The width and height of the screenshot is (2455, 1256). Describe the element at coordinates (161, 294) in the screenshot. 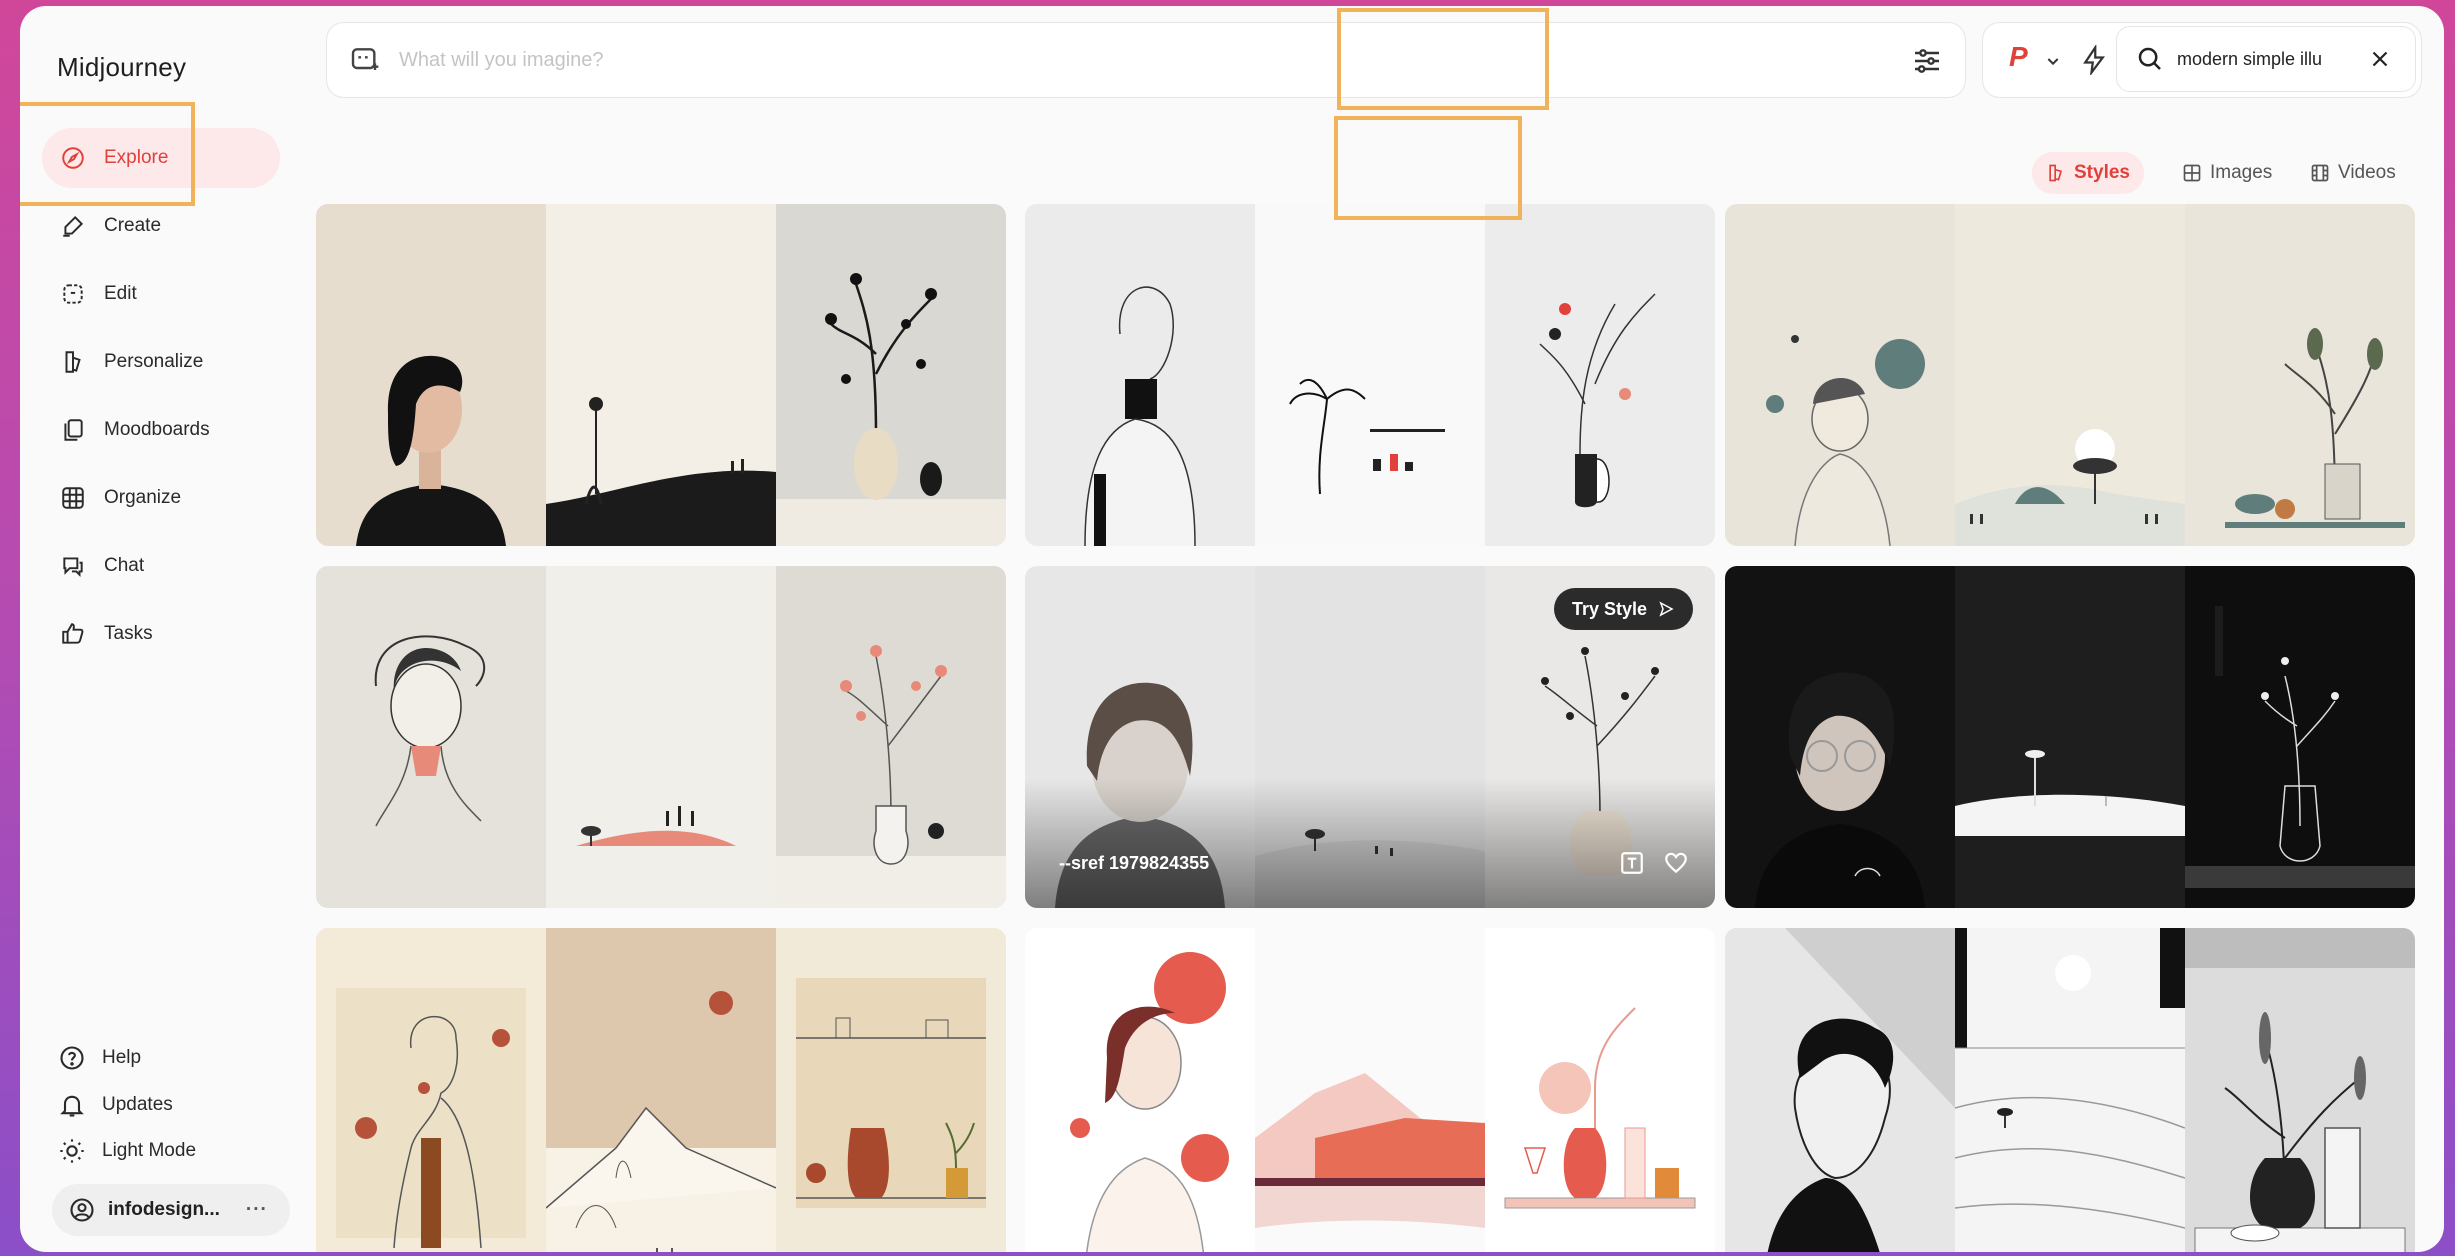

I see `sidebar-item-edit: Edit` at that location.